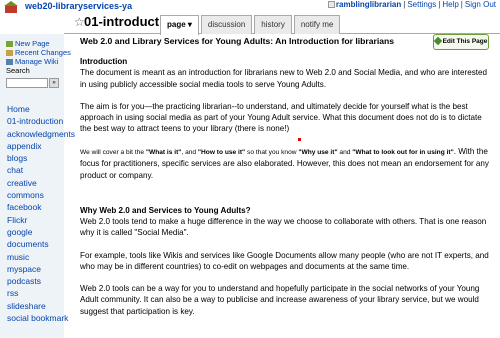  I want to click on sidebar-item-chat: chat, so click(35, 170).